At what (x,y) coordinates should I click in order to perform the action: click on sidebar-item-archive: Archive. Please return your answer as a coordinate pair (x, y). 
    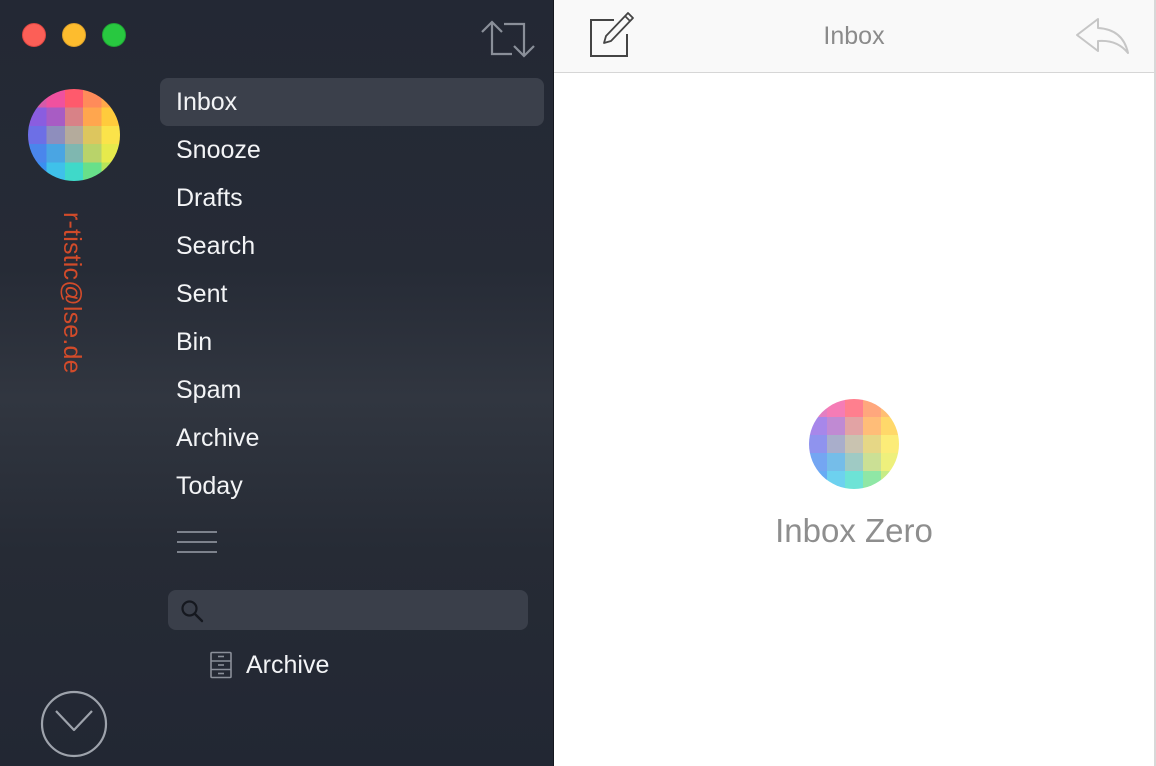
    Looking at the image, I should click on (352, 438).